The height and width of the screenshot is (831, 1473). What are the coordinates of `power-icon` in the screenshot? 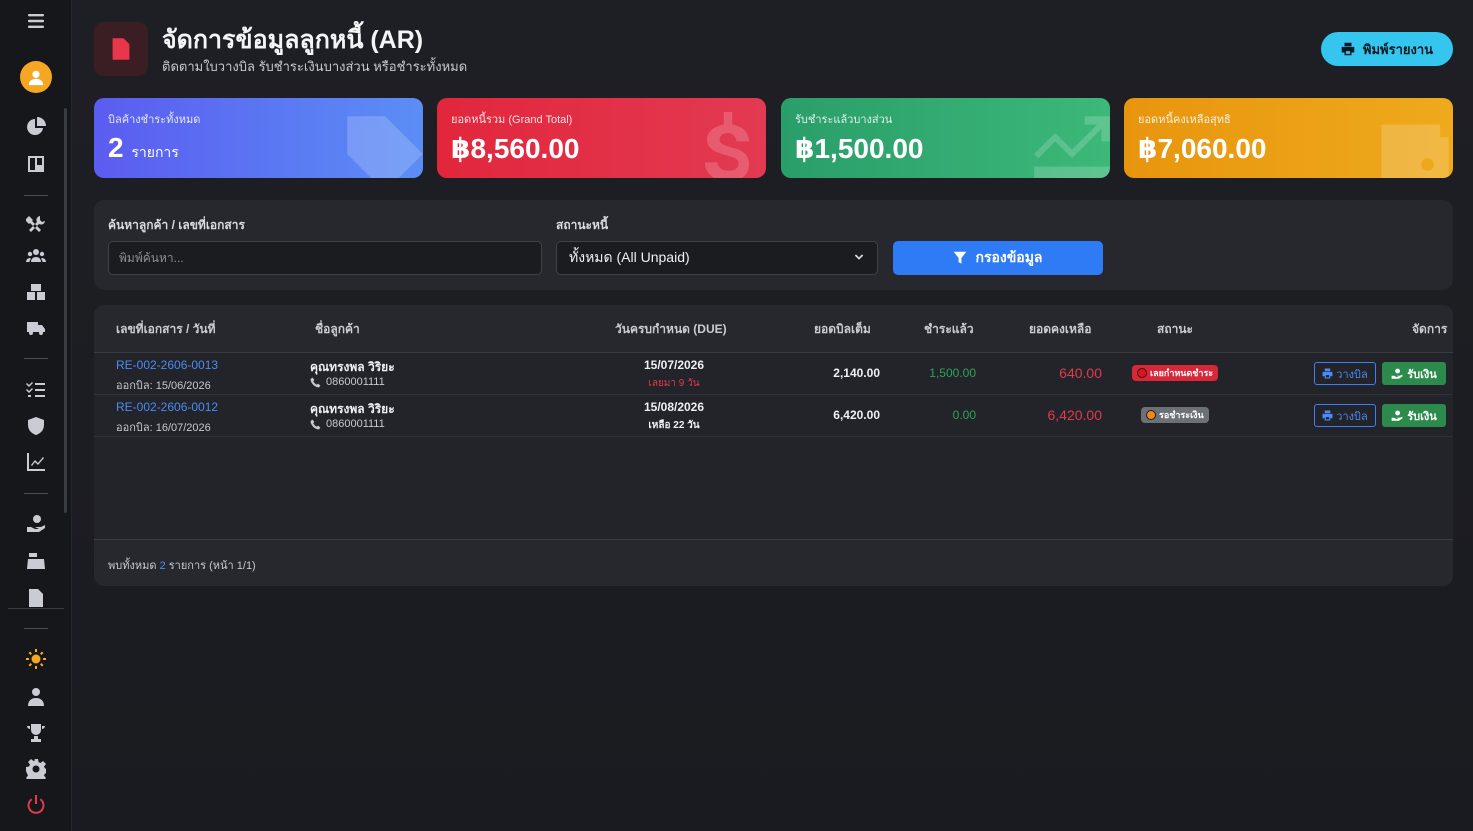 It's located at (36, 805).